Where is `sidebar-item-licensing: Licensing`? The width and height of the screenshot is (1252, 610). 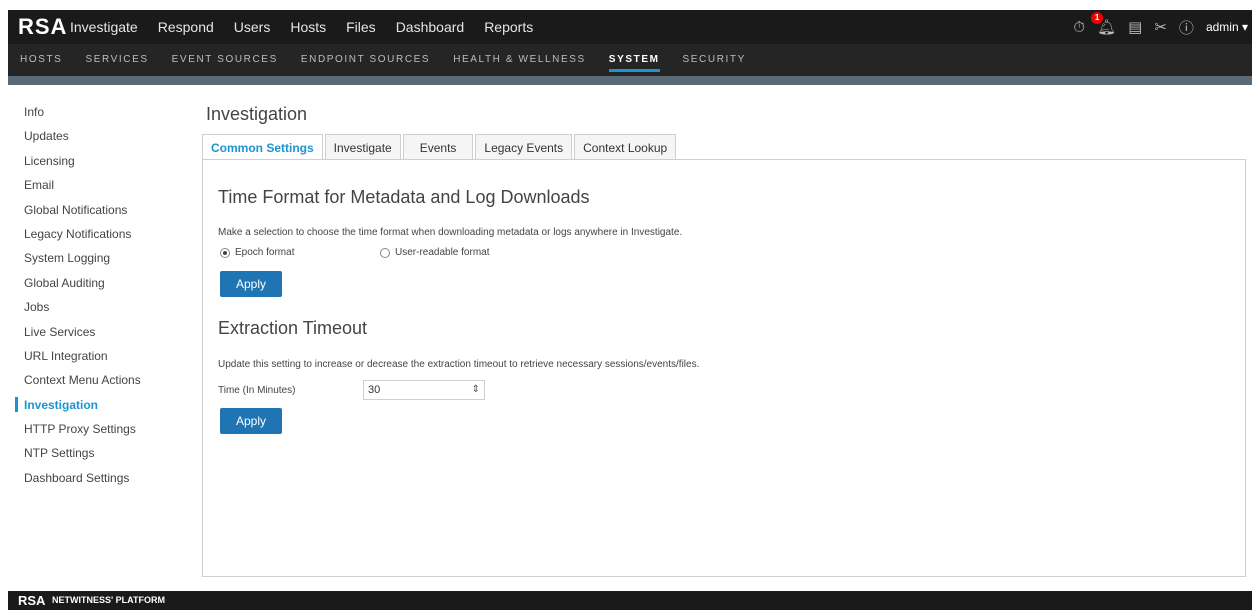 sidebar-item-licensing: Licensing is located at coordinates (98, 161).